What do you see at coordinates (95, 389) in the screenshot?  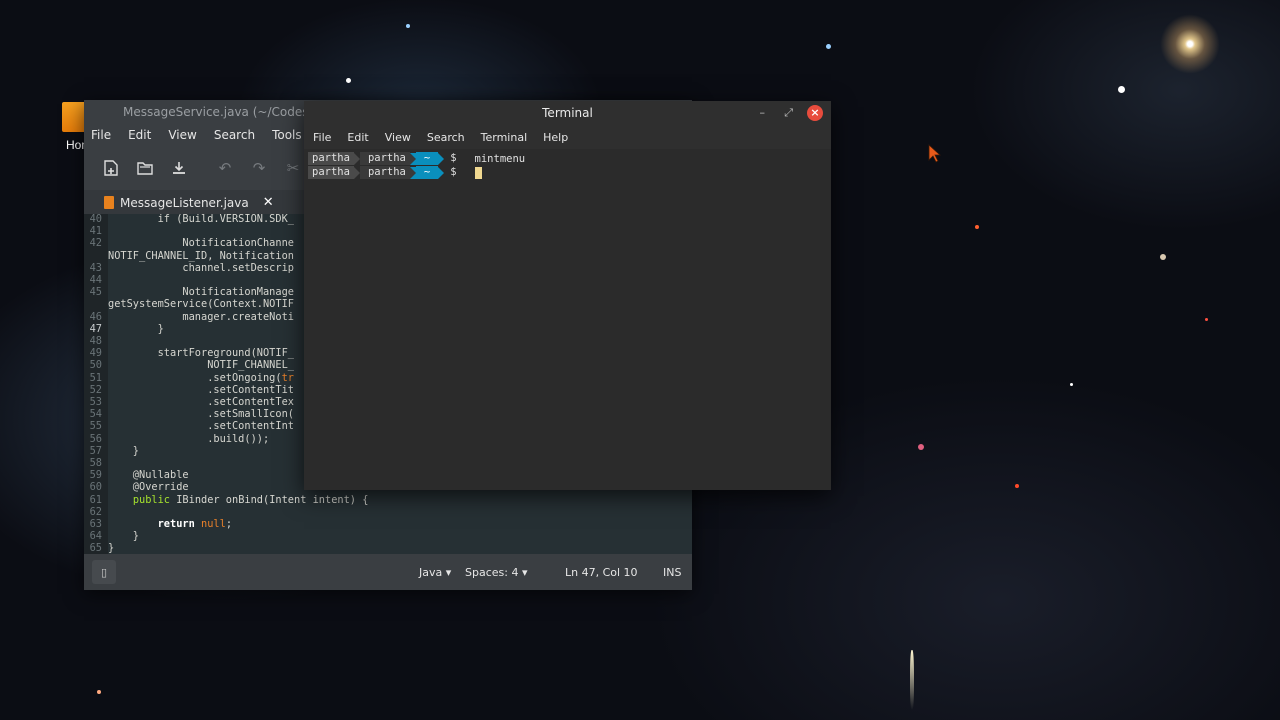 I see `line-number: 52` at bounding box center [95, 389].